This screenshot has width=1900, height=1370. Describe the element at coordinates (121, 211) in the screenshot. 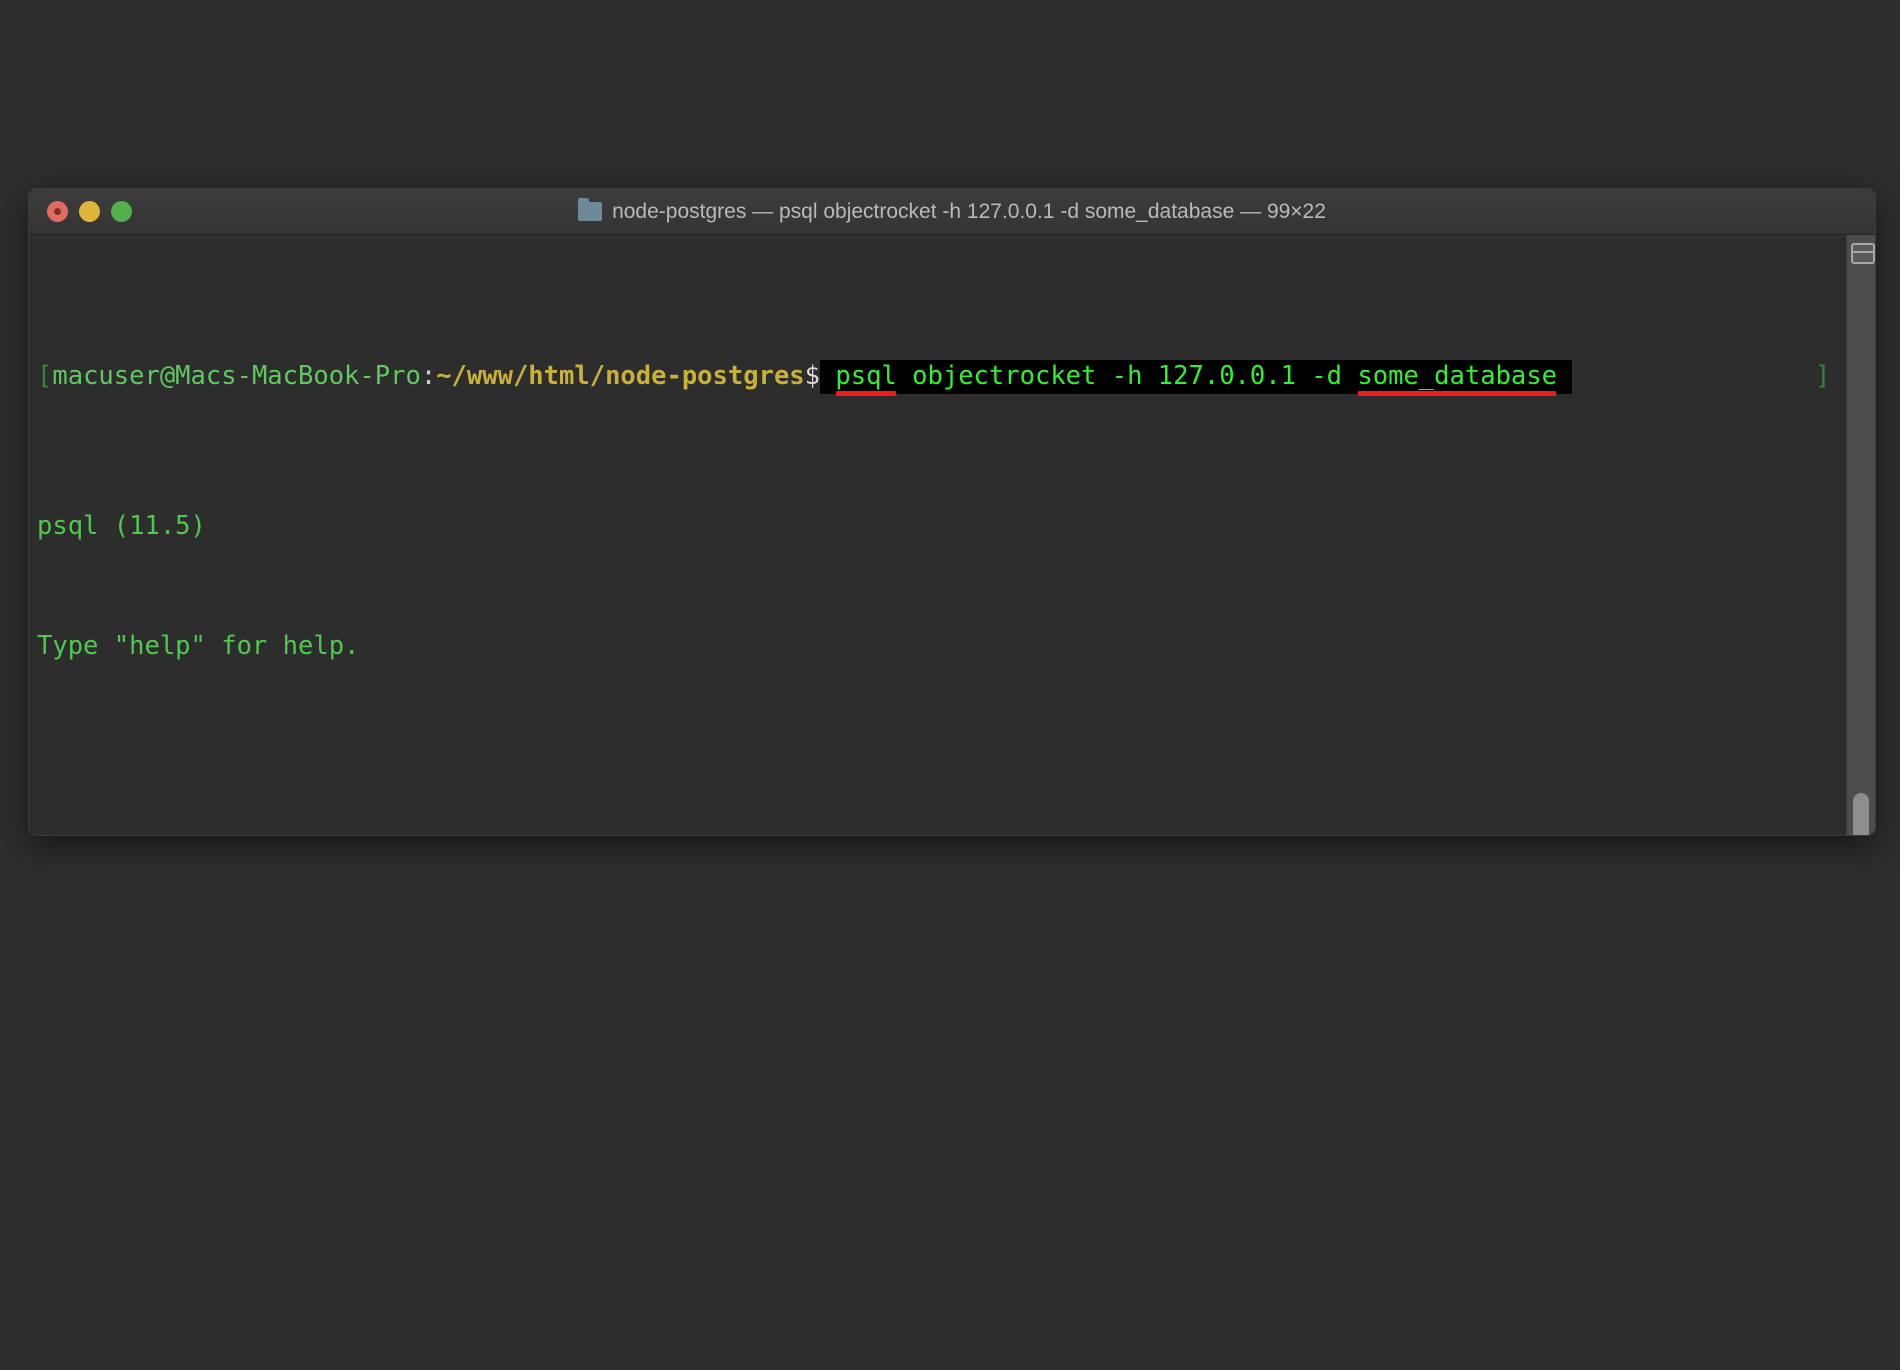

I see `zoom-button` at that location.